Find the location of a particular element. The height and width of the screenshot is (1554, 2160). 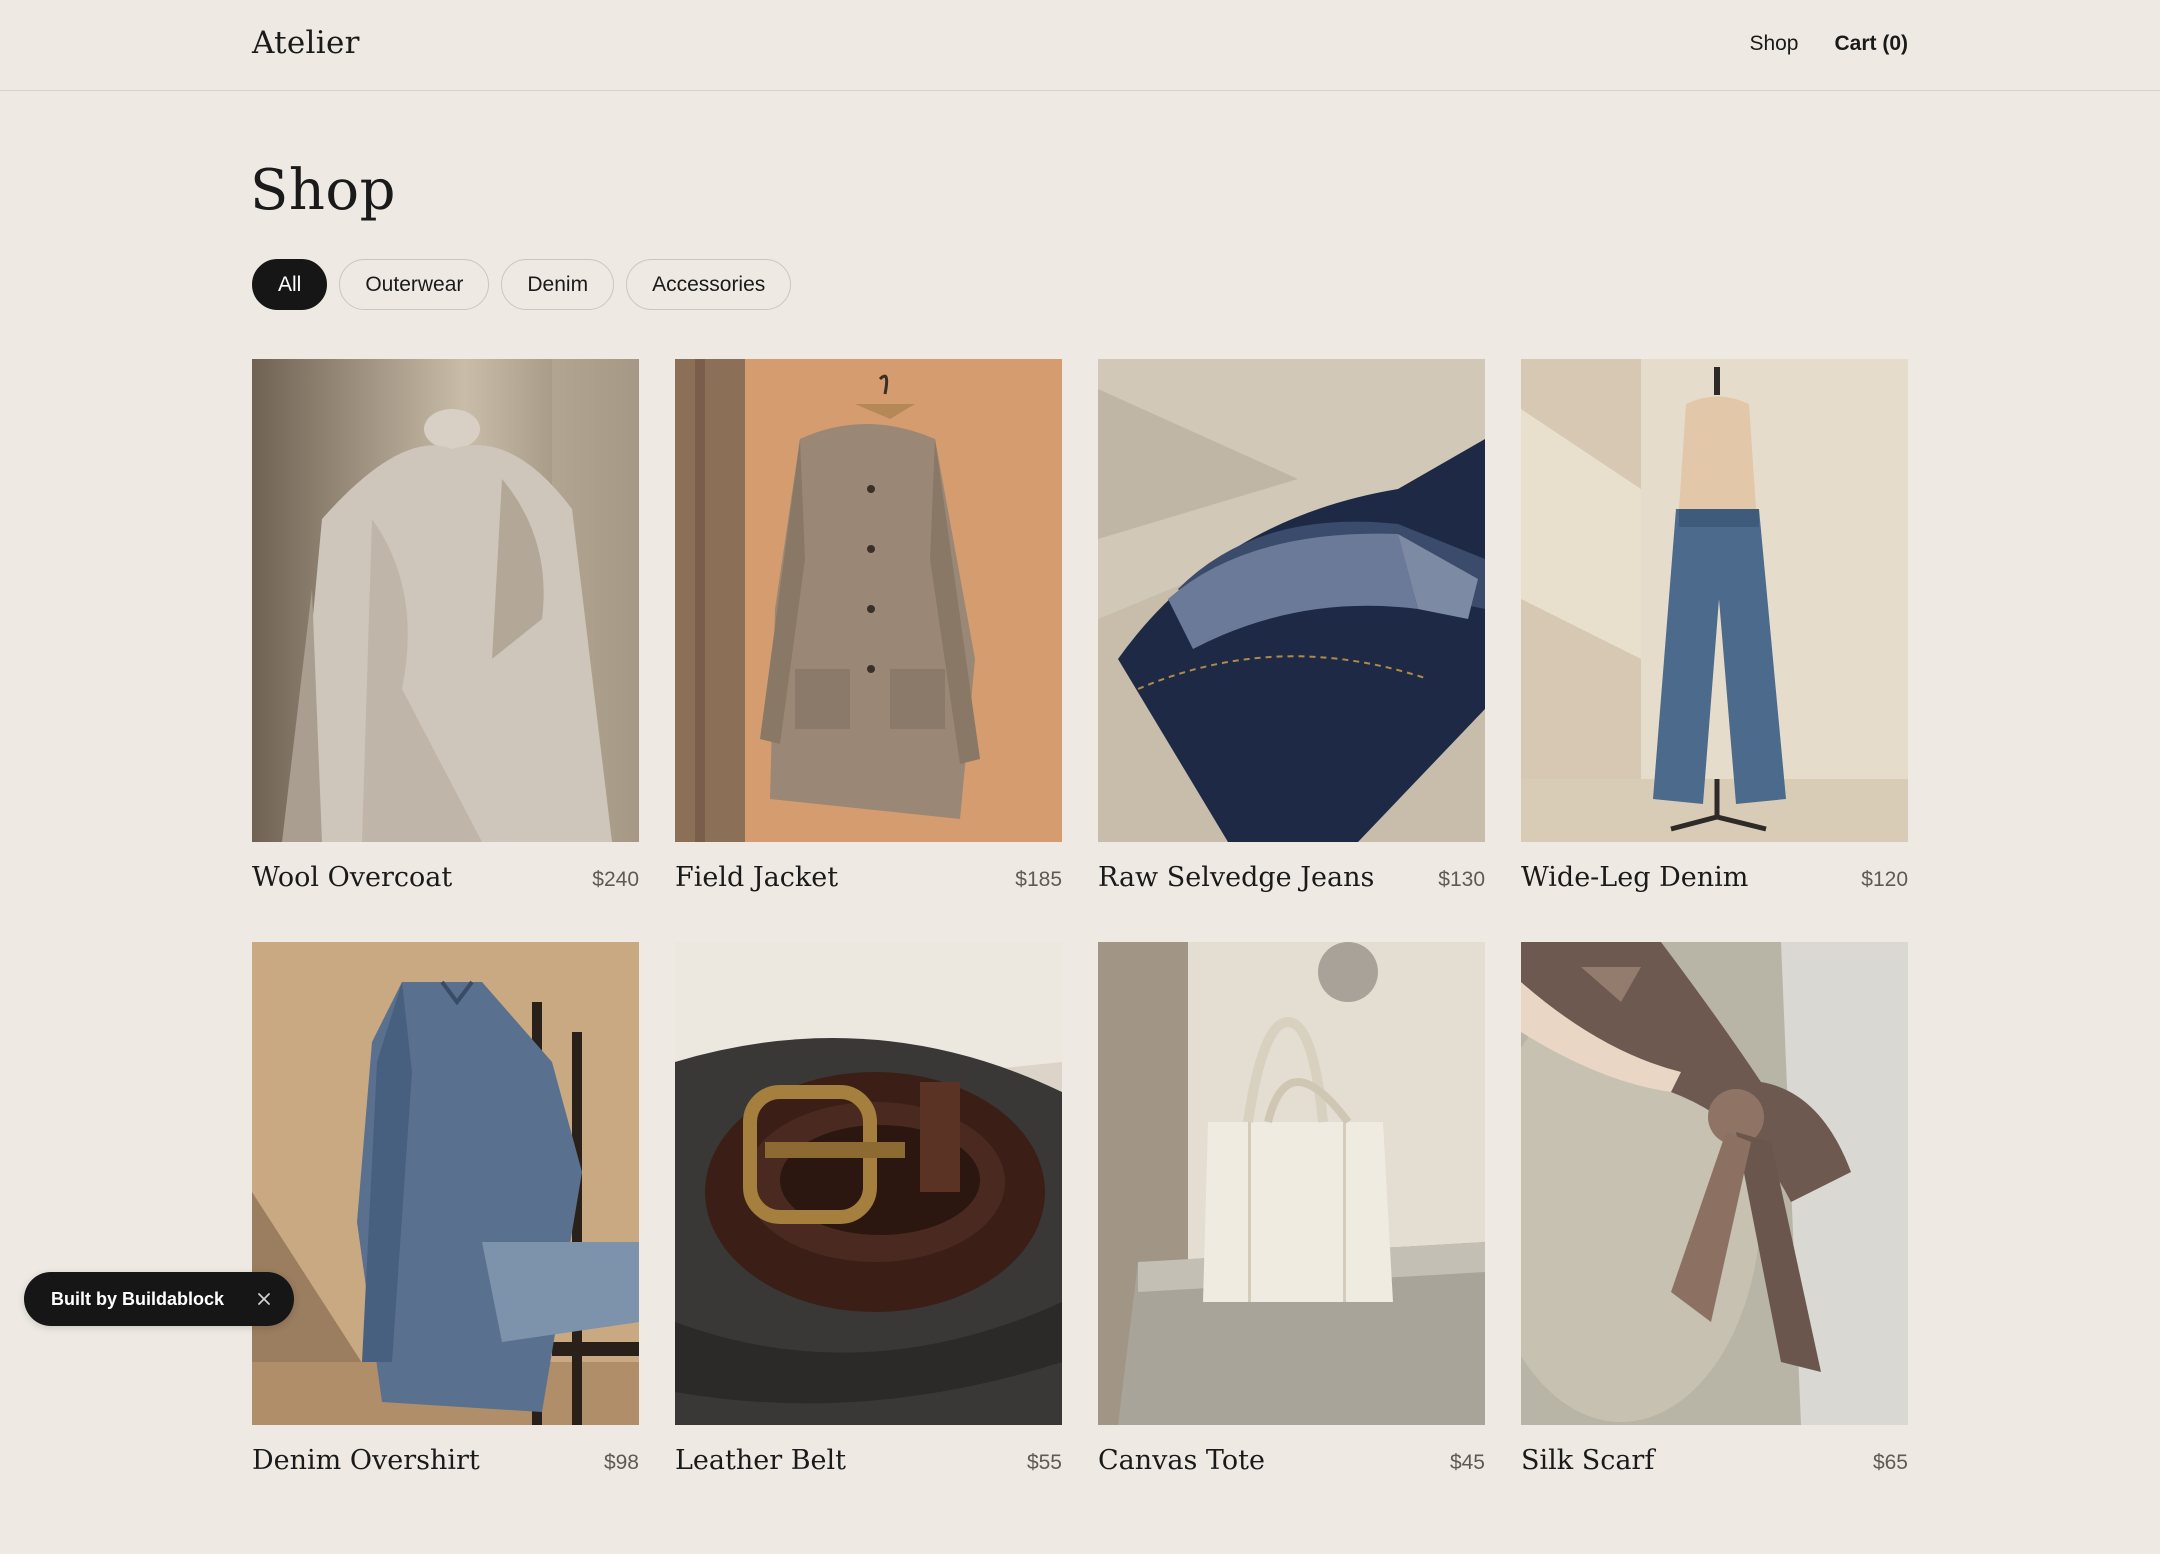

product-name: Denim Overshirt is located at coordinates (366, 1460).